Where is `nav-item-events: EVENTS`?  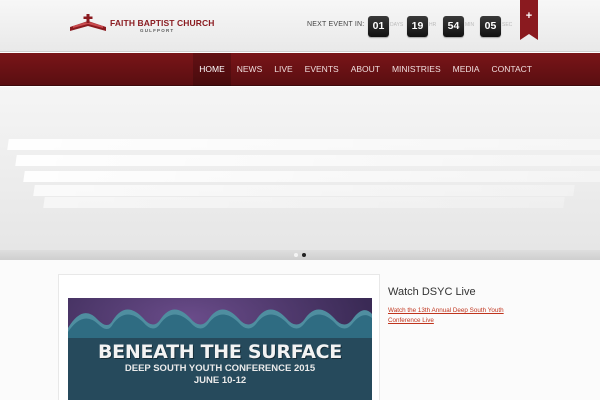
nav-item-events: EVENTS is located at coordinates (322, 69).